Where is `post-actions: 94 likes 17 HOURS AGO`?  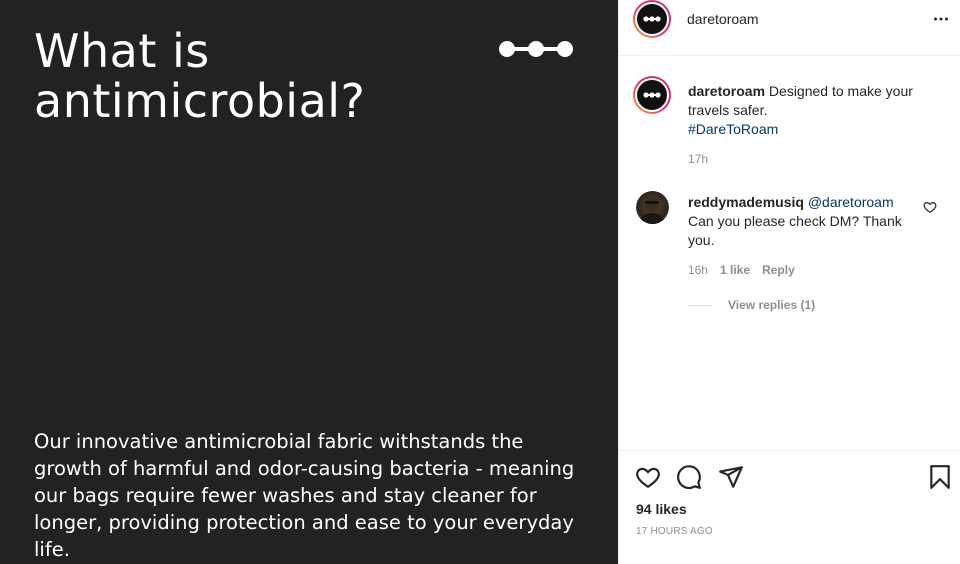 post-actions: 94 likes 17 HOURS AGO is located at coordinates (789, 507).